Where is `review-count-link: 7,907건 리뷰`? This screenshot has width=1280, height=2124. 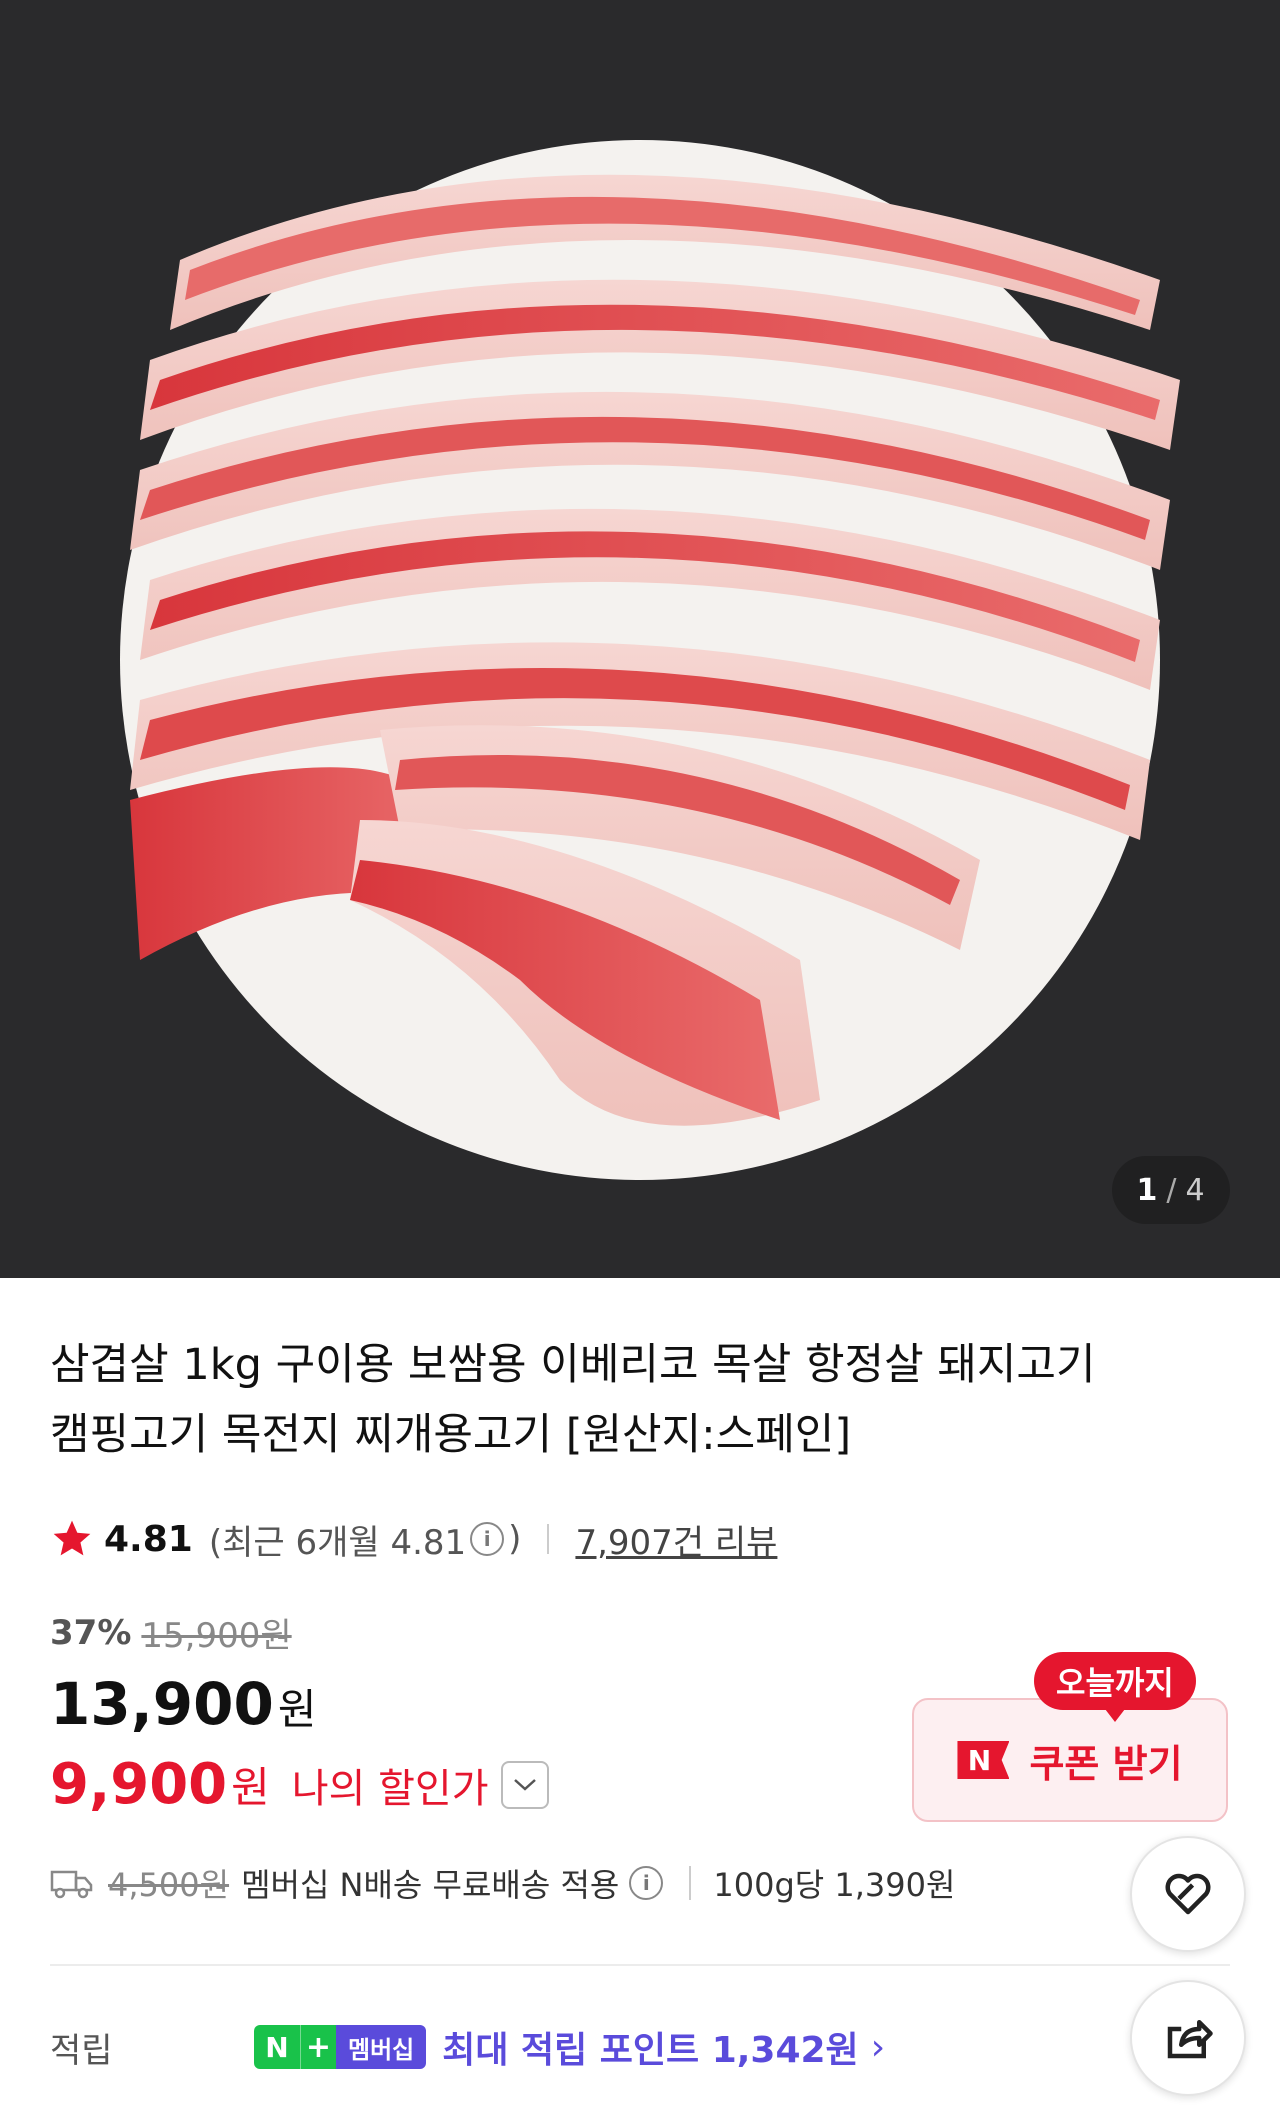 review-count-link: 7,907건 리뷰 is located at coordinates (676, 1539).